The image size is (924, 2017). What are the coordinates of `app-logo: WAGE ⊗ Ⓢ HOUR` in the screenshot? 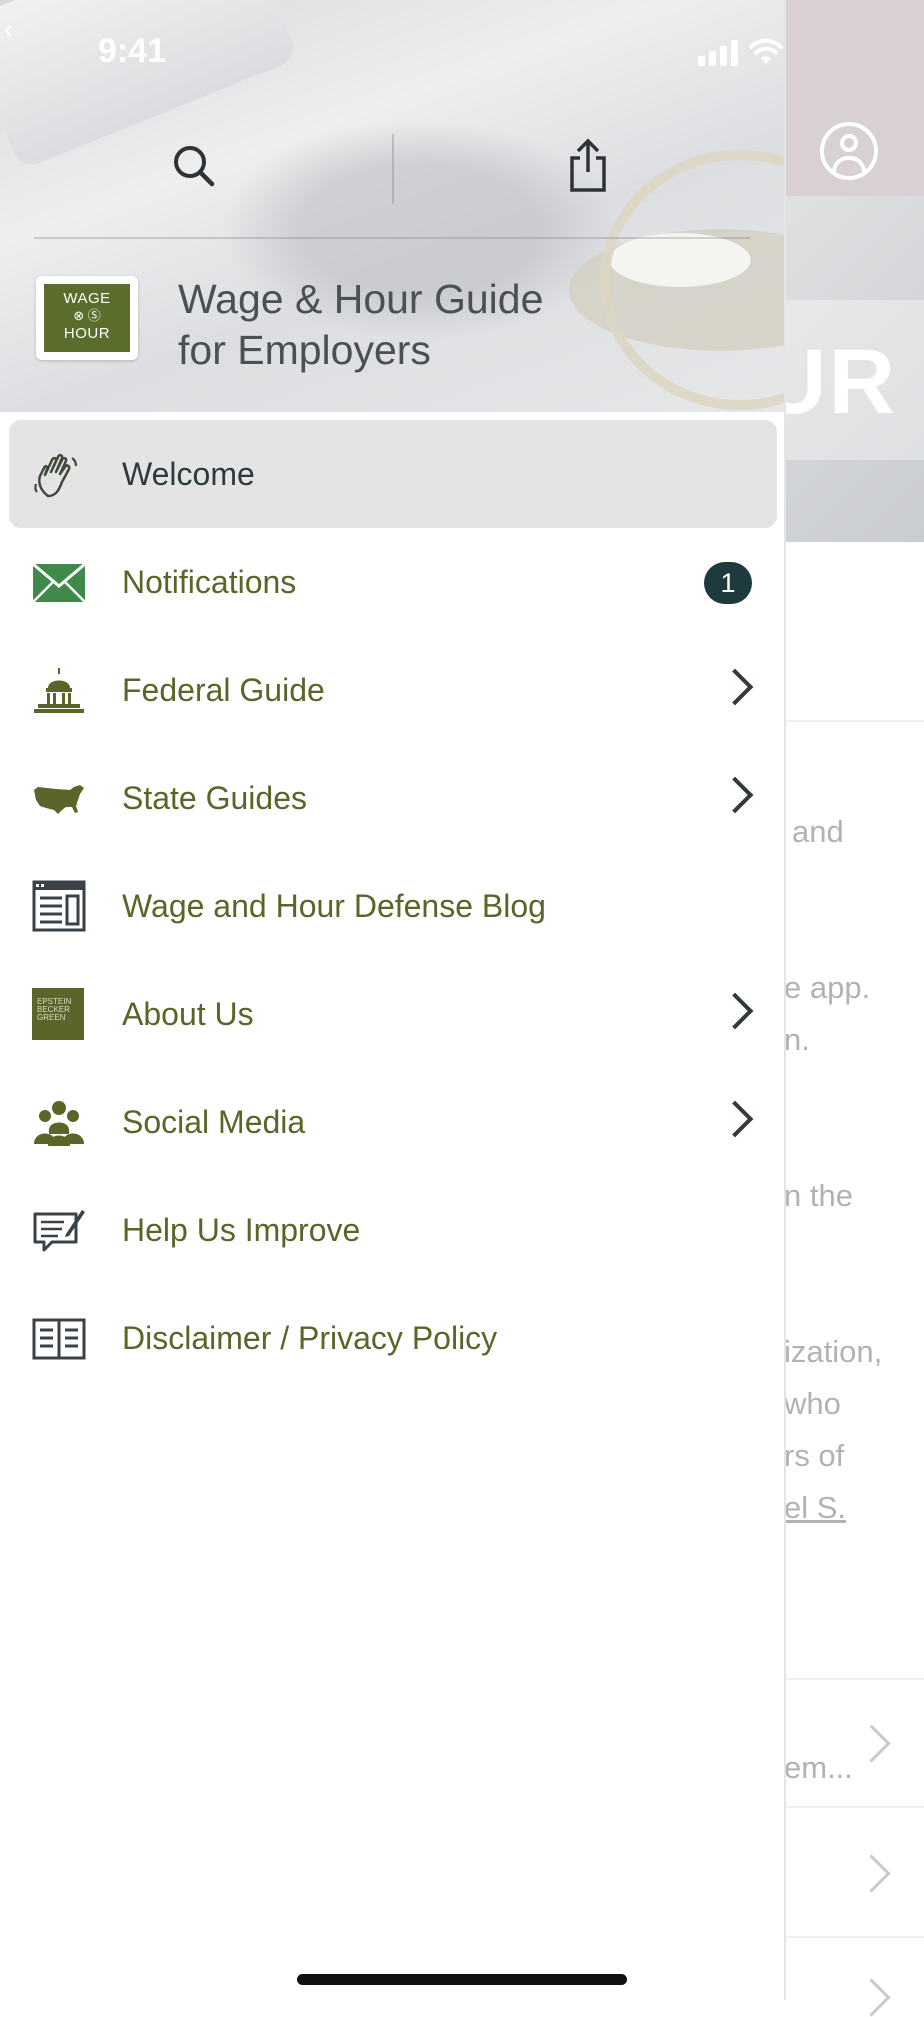 It's located at (87, 318).